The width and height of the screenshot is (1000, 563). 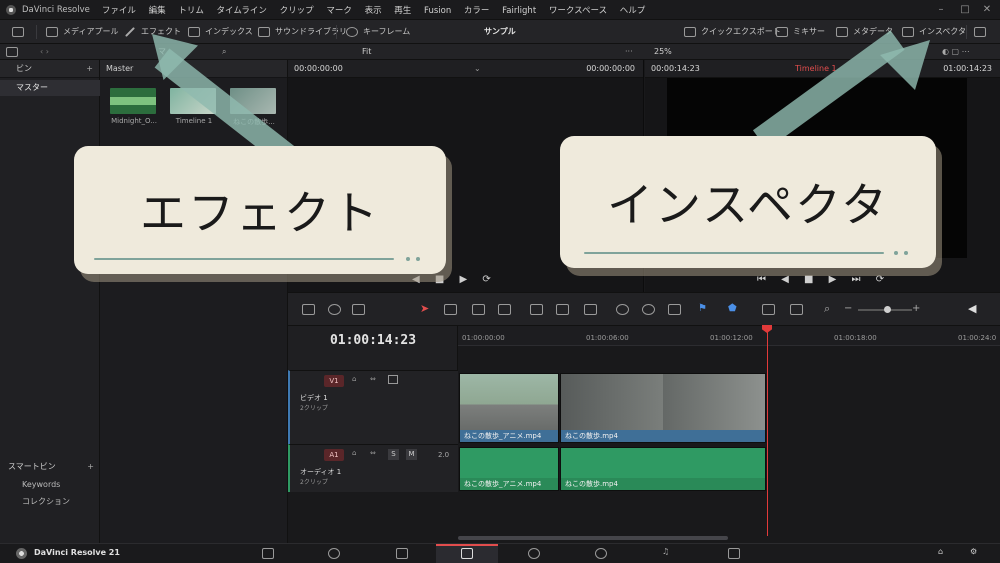 What do you see at coordinates (90, 467) in the screenshot?
I see `add-smart-bin-icon: +` at bounding box center [90, 467].